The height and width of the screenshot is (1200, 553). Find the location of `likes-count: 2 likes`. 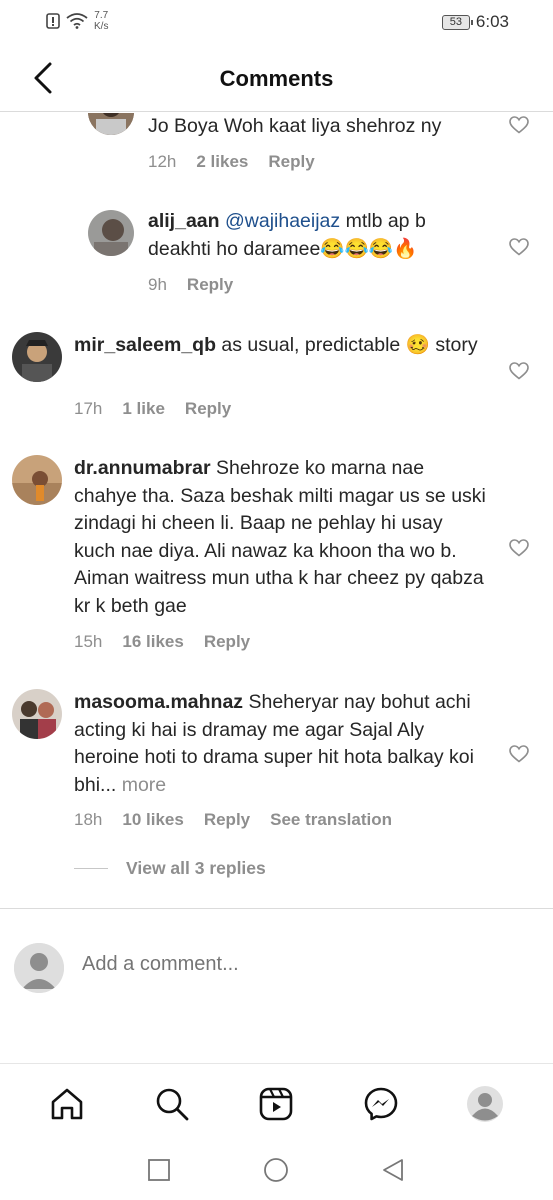

likes-count: 2 likes is located at coordinates (222, 162).